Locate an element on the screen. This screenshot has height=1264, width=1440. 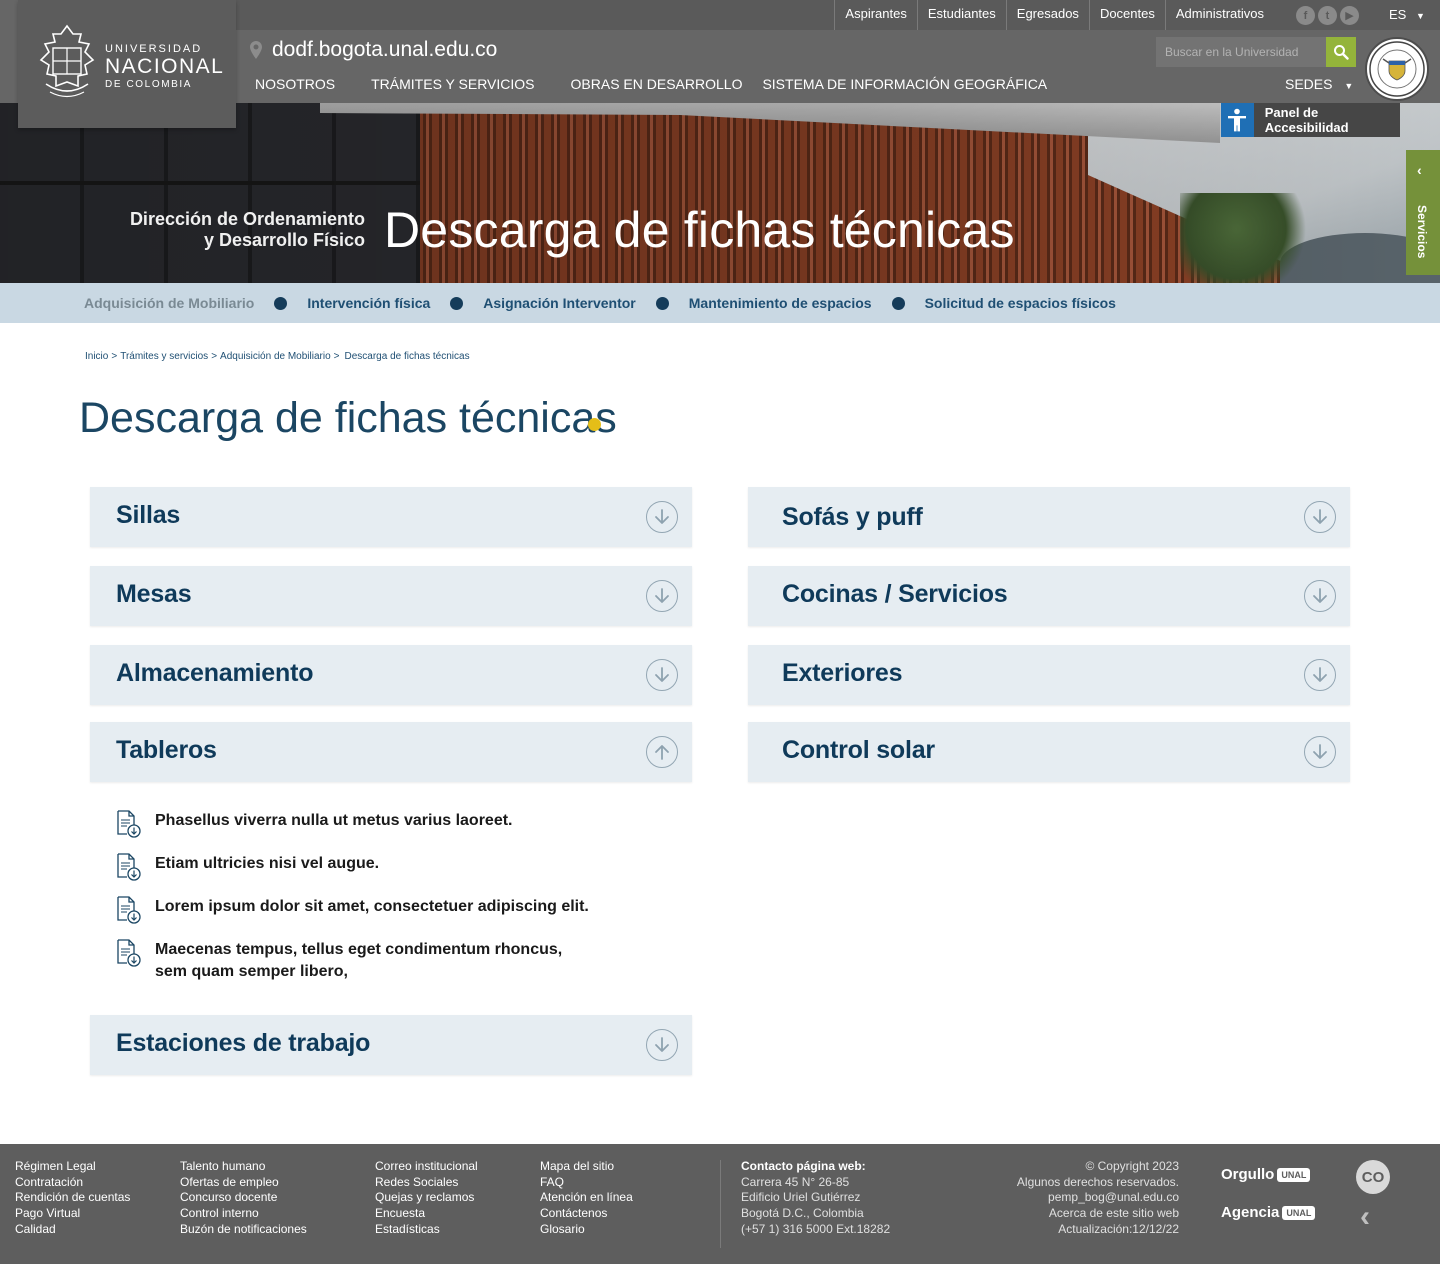
footer-link: Rendición de cuentas is located at coordinates (72, 1198).